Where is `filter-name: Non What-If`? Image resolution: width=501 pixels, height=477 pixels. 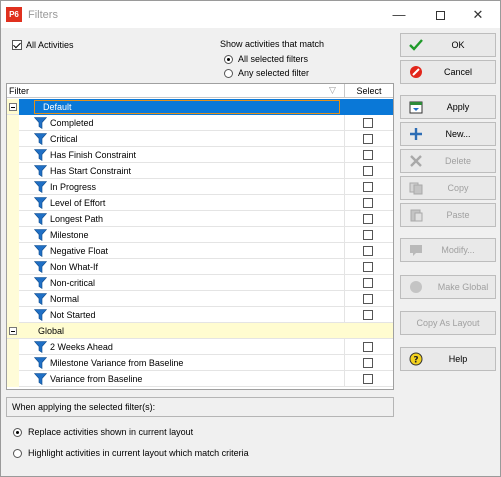
filter-name: Non What-If is located at coordinates (74, 267).